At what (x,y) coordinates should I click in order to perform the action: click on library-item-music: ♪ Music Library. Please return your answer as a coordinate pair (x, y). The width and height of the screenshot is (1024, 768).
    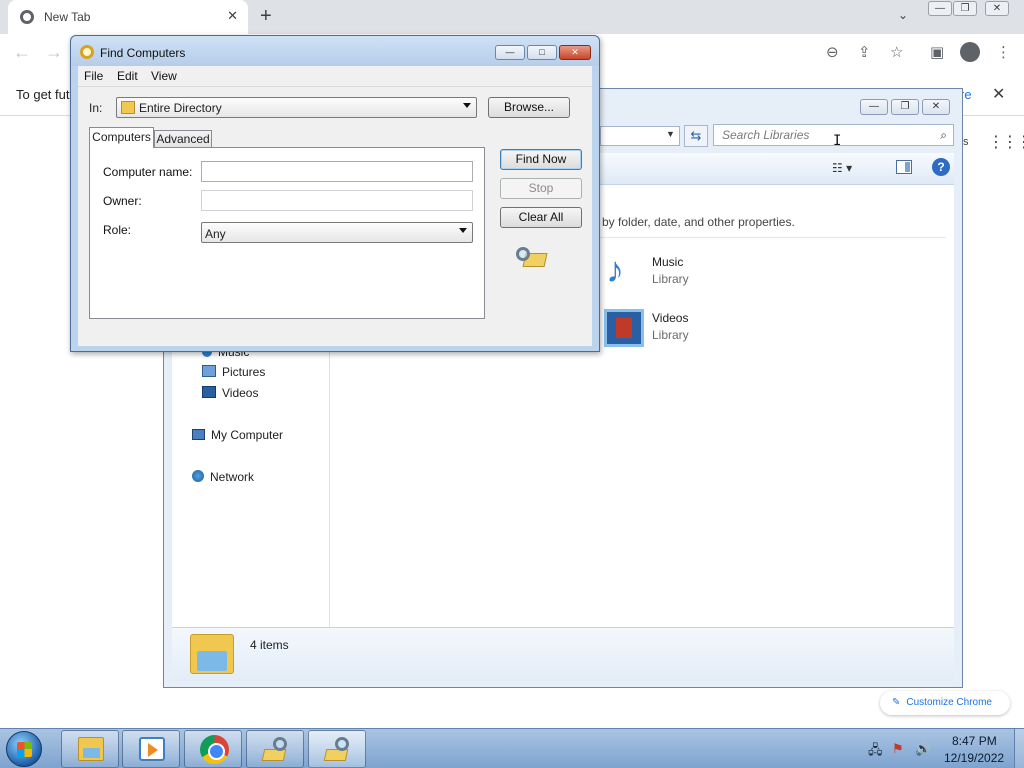
    Looking at the image, I should click on (679, 272).